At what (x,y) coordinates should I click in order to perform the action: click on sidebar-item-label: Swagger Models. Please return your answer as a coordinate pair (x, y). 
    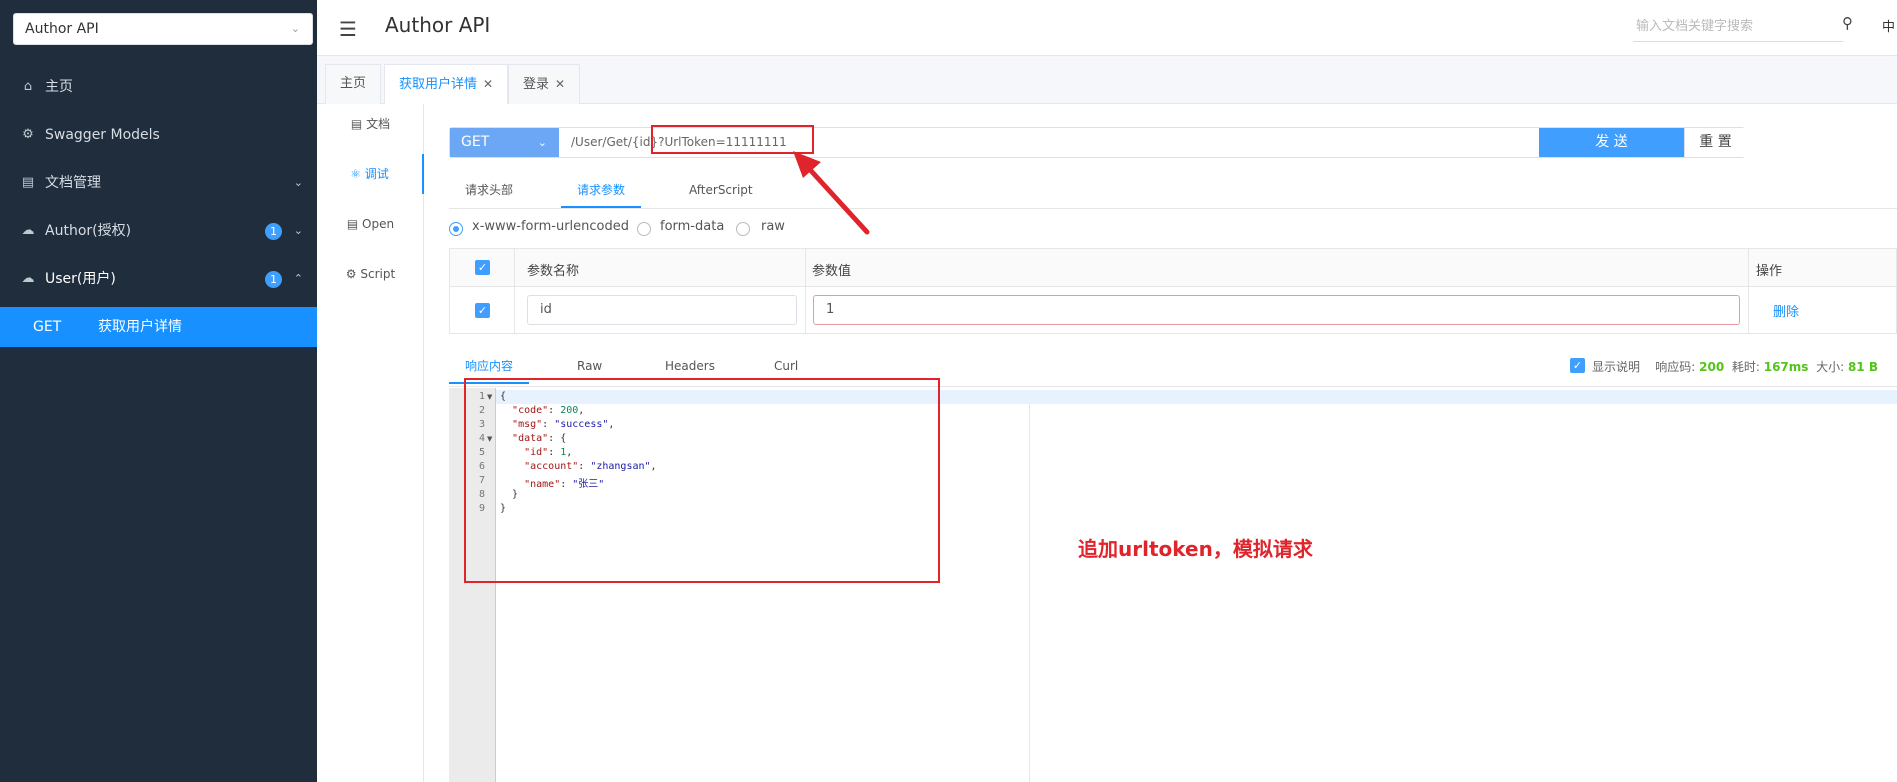
    Looking at the image, I should click on (102, 135).